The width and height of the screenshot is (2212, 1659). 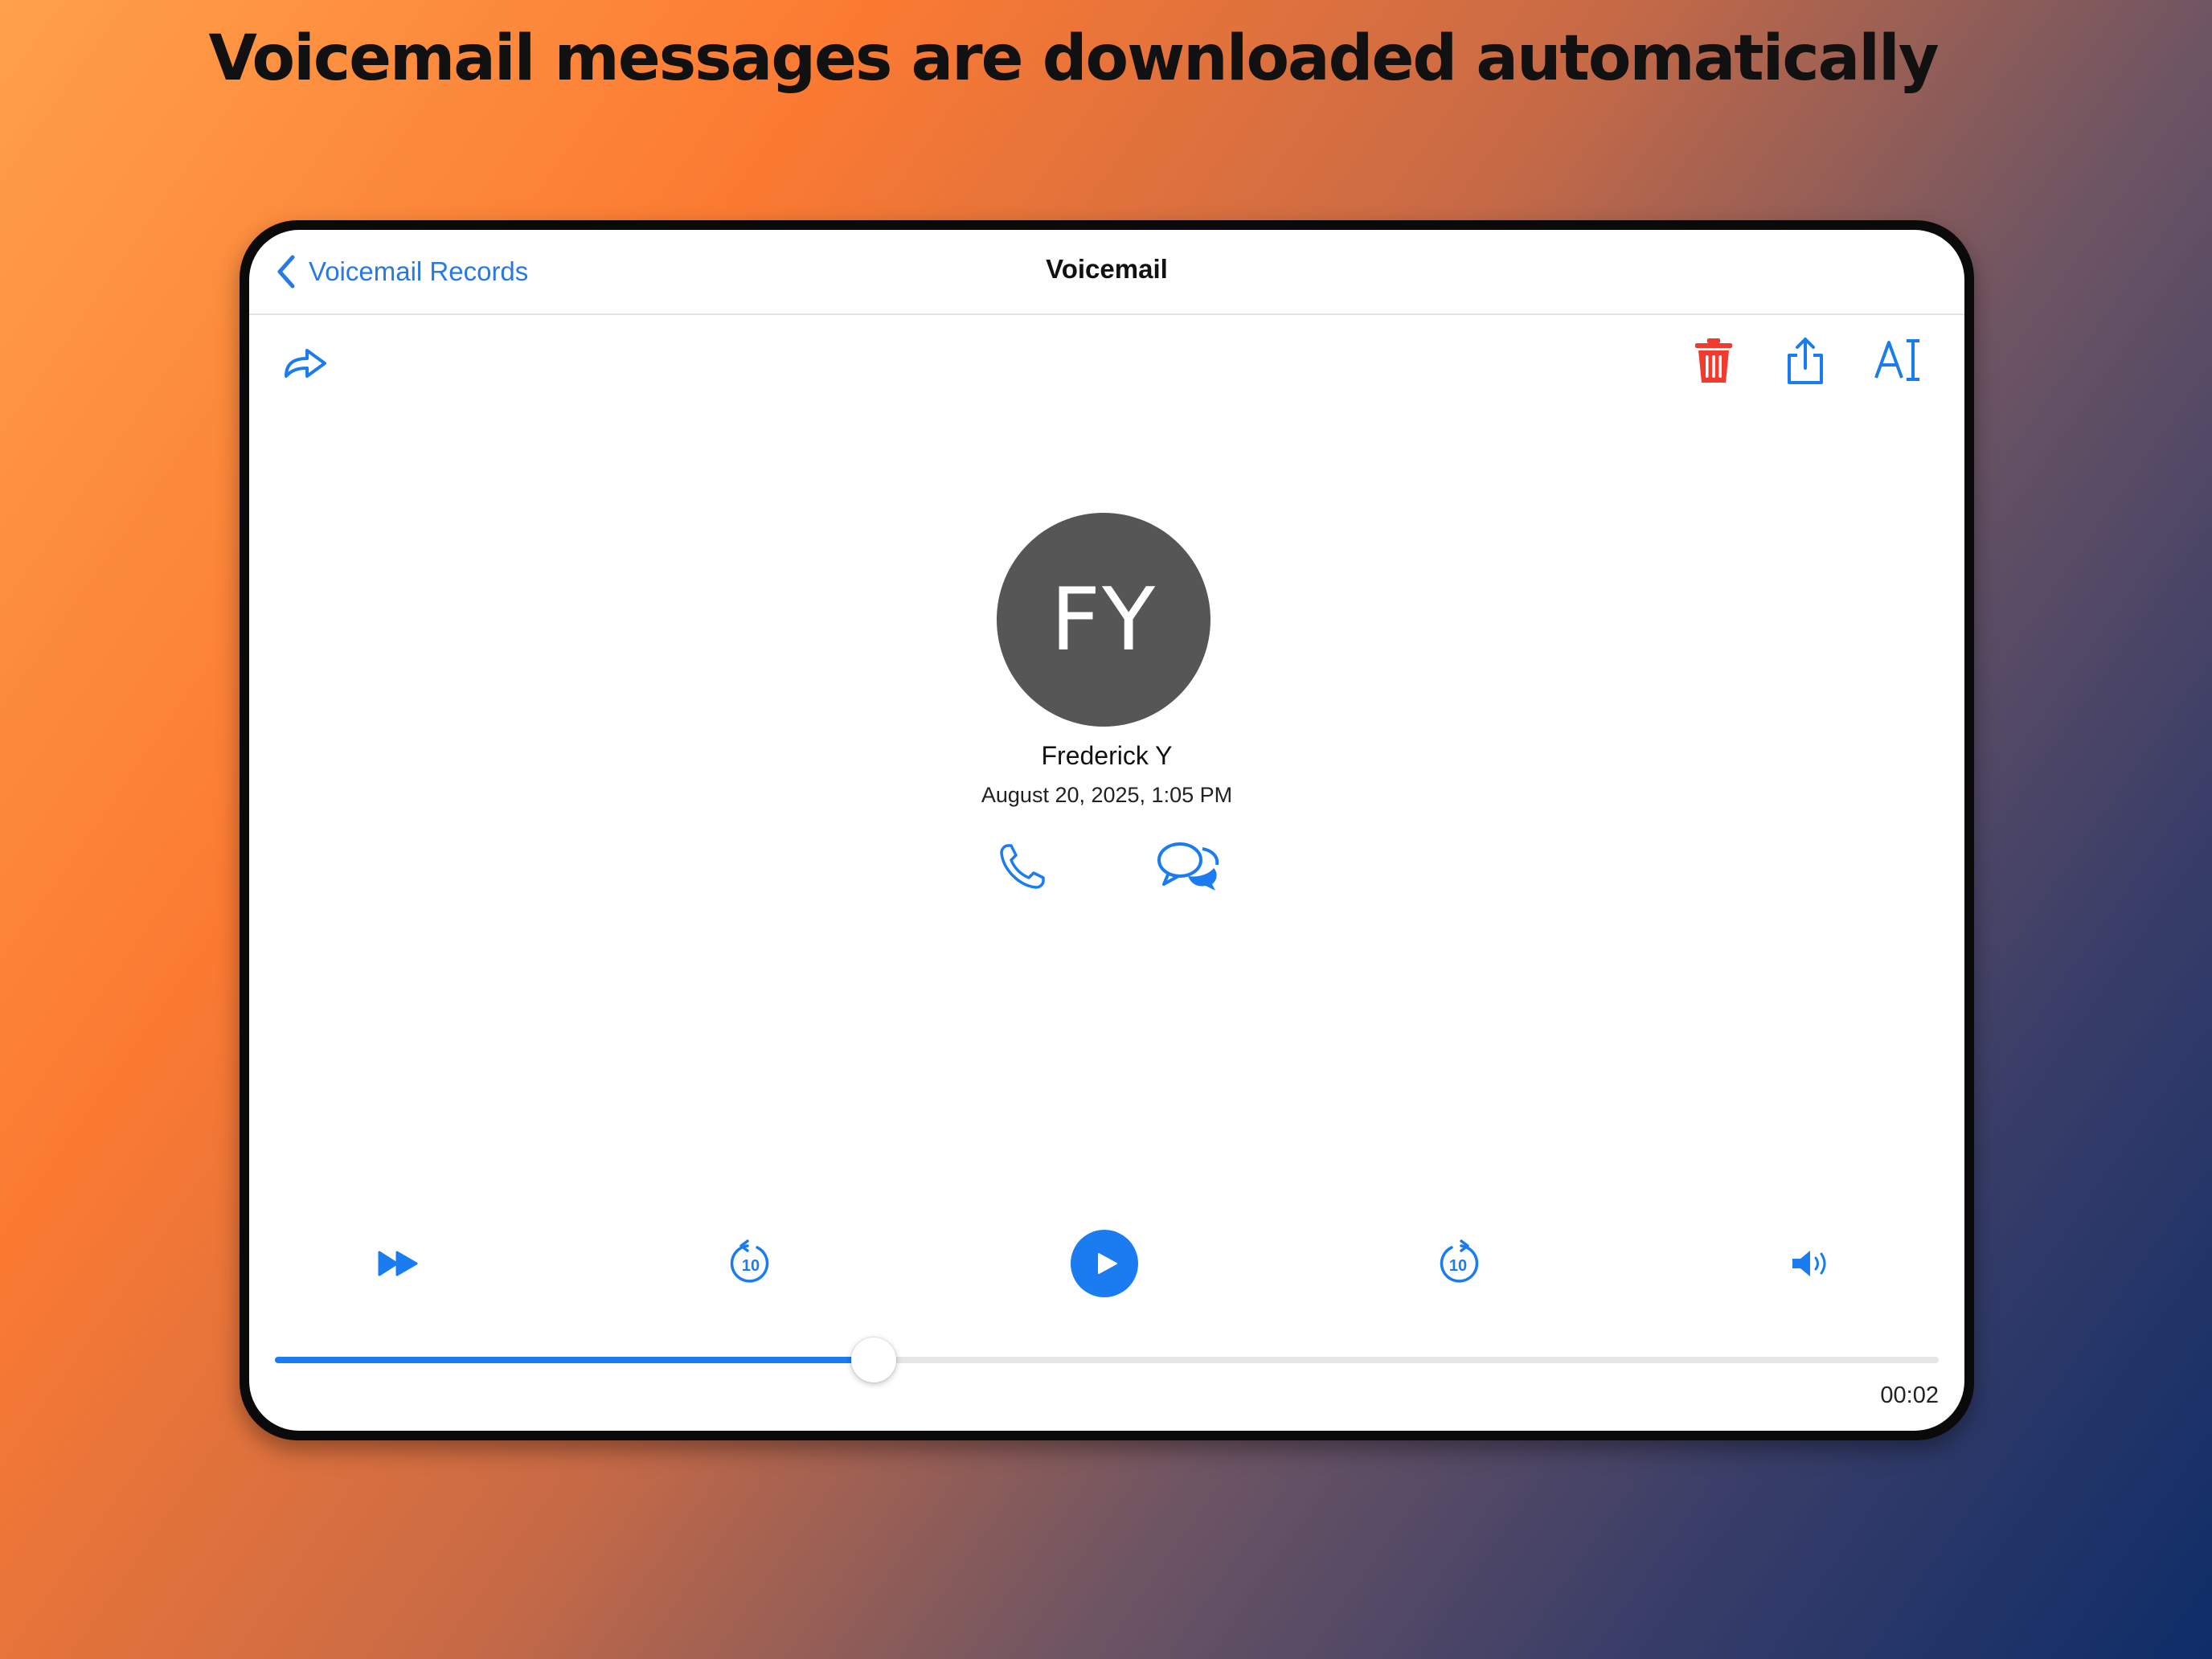 What do you see at coordinates (1896, 360) in the screenshot?
I see `text-transcribe-icon` at bounding box center [1896, 360].